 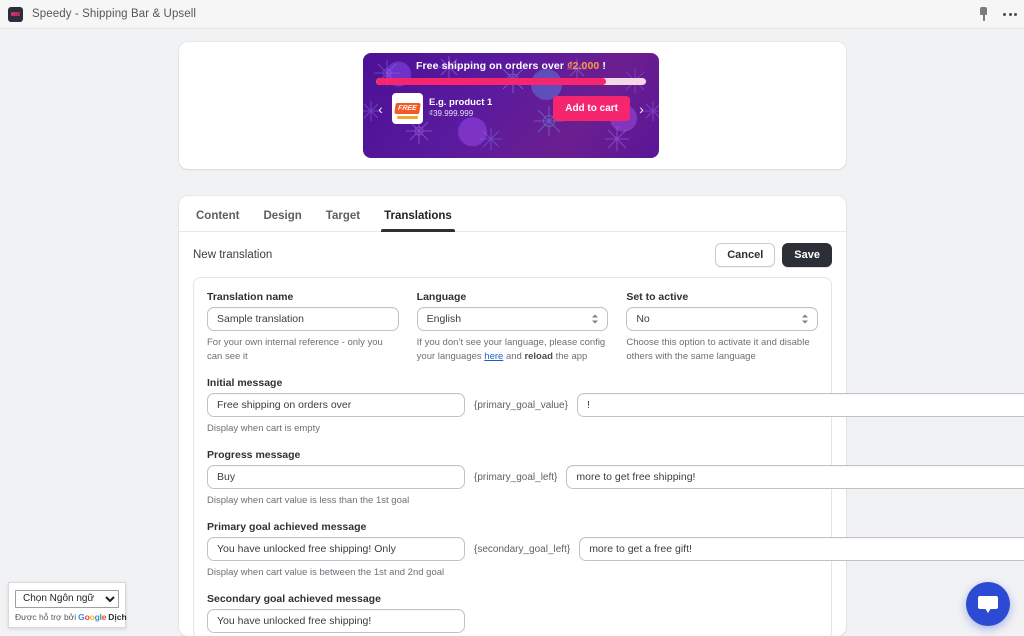 I want to click on ellipsis-icon, so click(x=1010, y=14).